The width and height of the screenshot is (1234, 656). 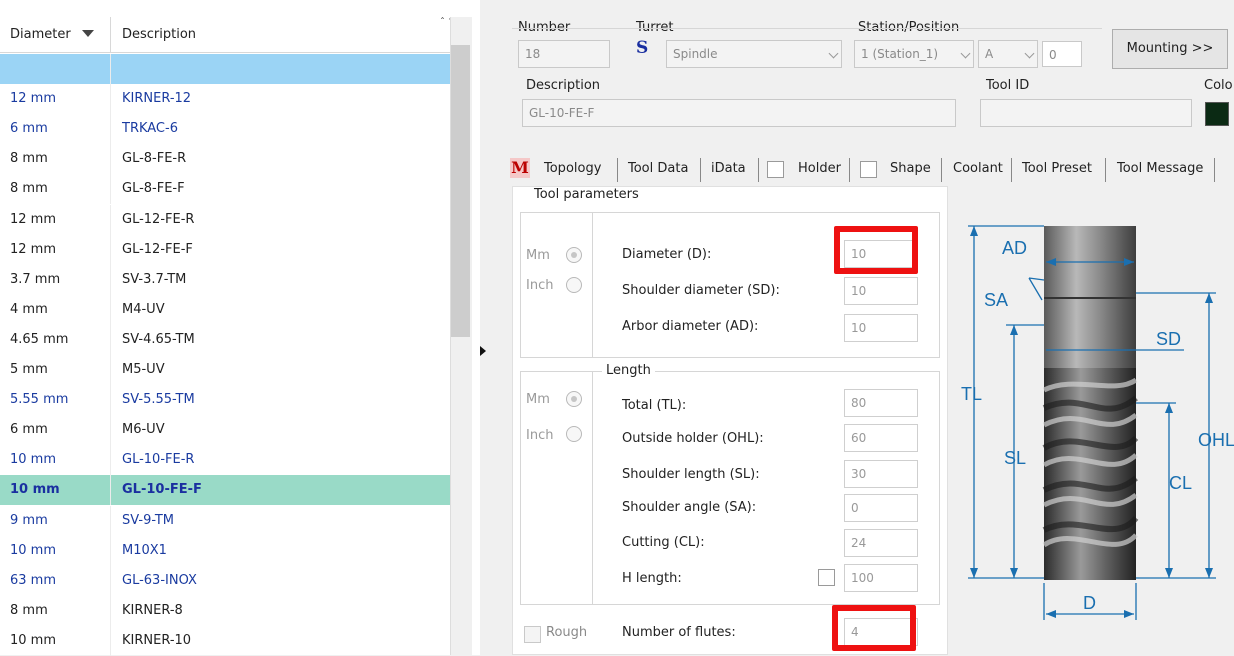 What do you see at coordinates (574, 399) in the screenshot?
I see `length-unit-mm-radio` at bounding box center [574, 399].